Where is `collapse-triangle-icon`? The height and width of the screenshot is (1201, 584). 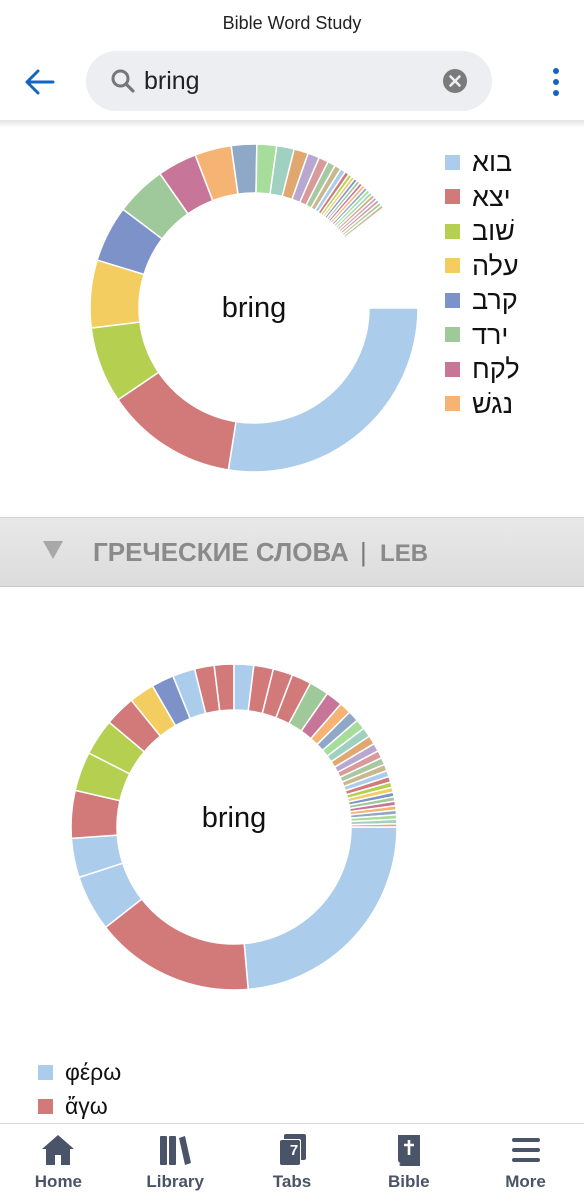 collapse-triangle-icon is located at coordinates (53, 550).